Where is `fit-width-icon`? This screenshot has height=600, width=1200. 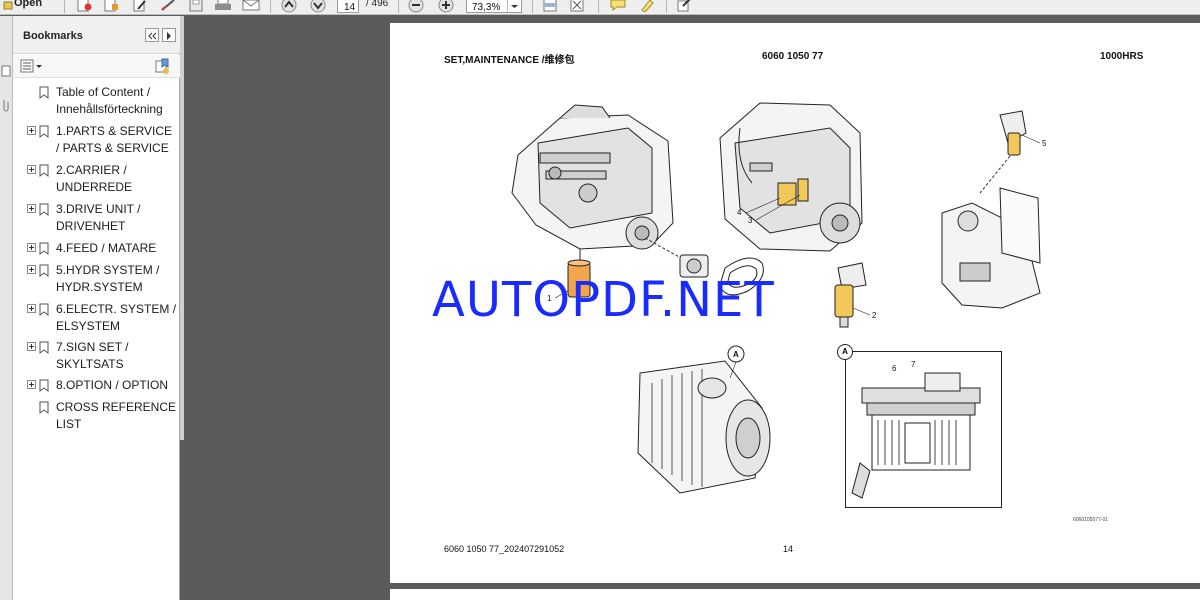 fit-width-icon is located at coordinates (550, 7).